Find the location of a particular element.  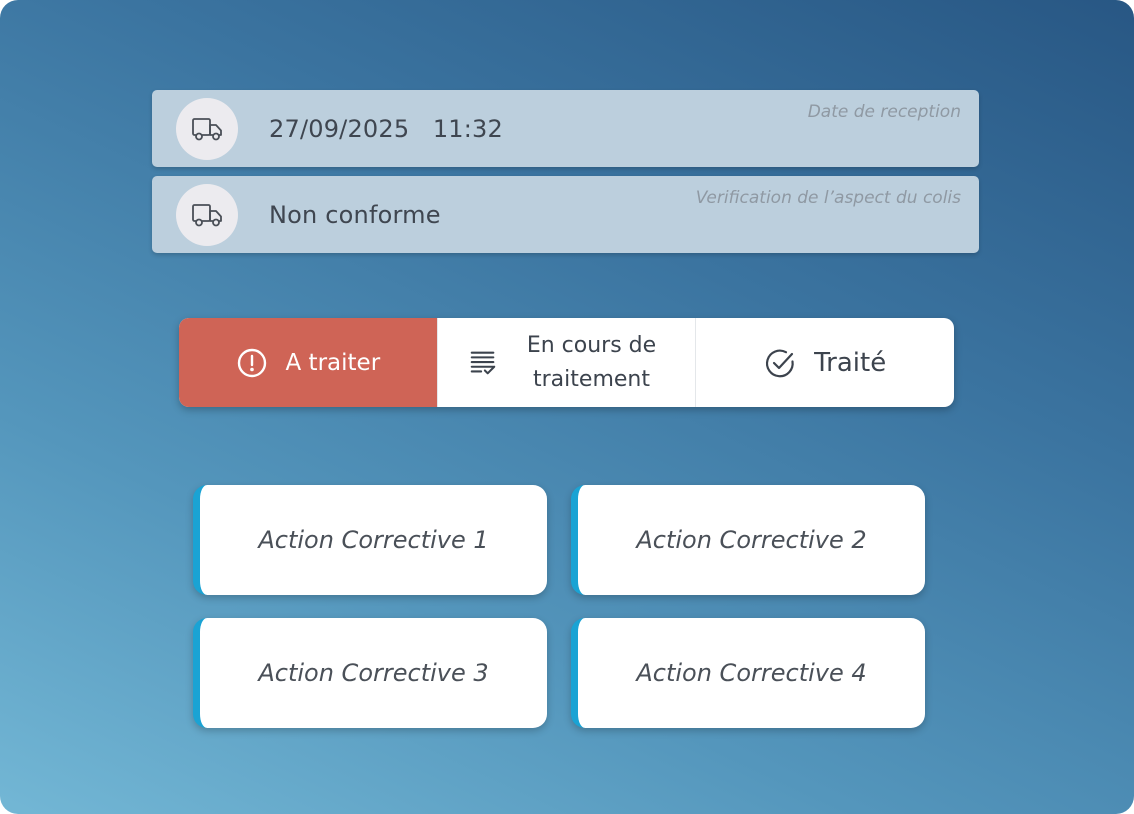

corrective-action-1-button: Action Corrective 1 is located at coordinates (370, 540).